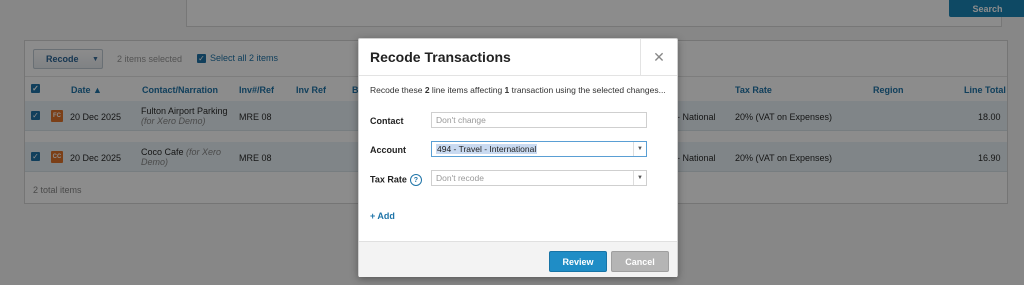  Describe the element at coordinates (578, 261) in the screenshot. I see `review-button: Review` at that location.